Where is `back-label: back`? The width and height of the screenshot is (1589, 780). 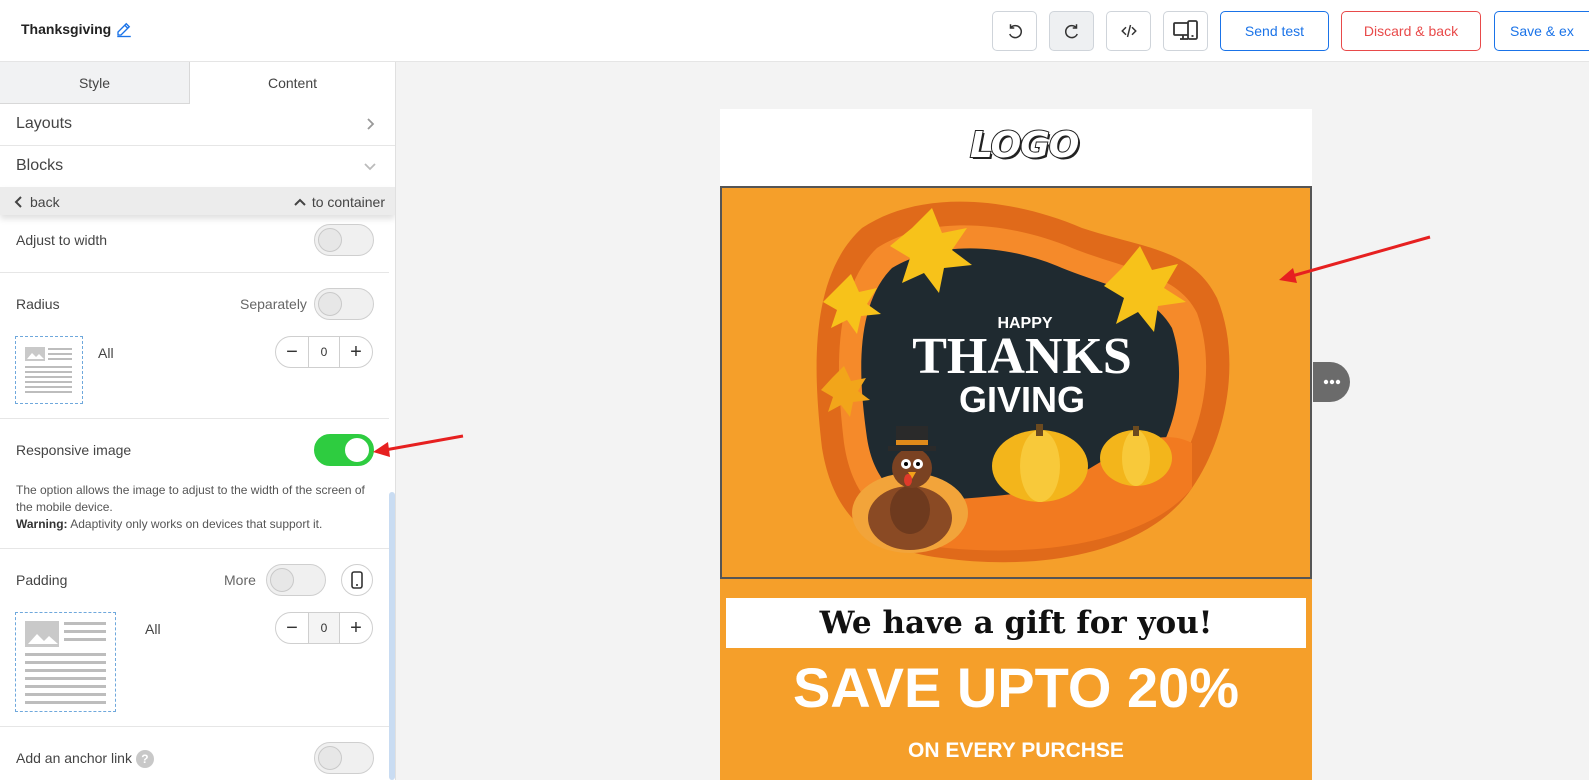 back-label: back is located at coordinates (45, 202).